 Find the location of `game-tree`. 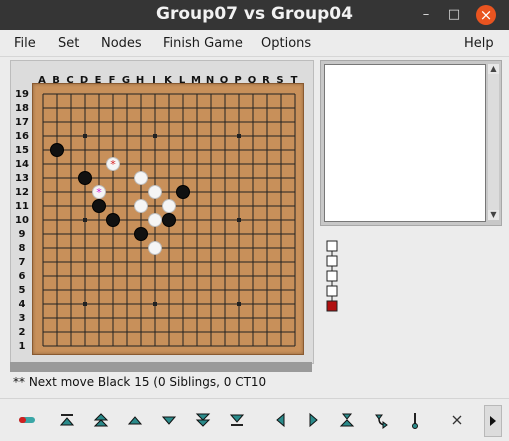

game-tree is located at coordinates (410, 298).